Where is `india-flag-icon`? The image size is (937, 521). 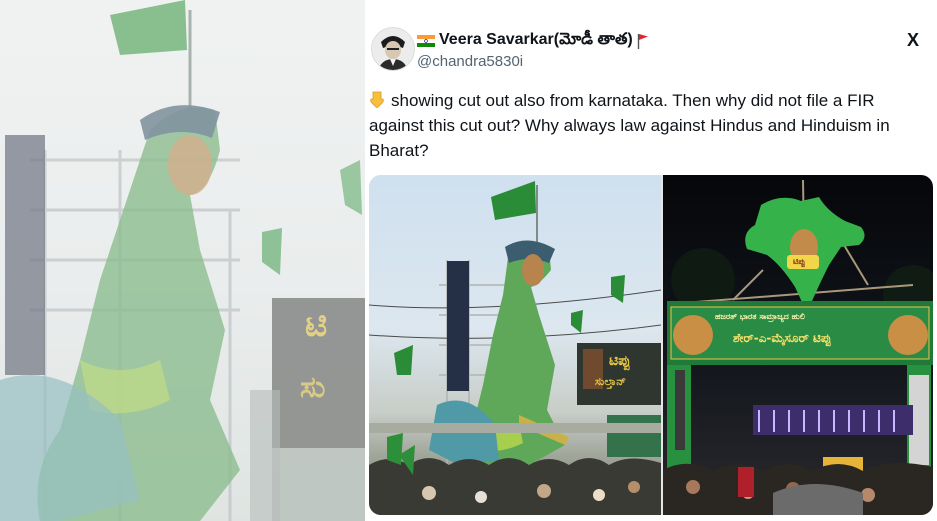
india-flag-icon is located at coordinates (426, 41).